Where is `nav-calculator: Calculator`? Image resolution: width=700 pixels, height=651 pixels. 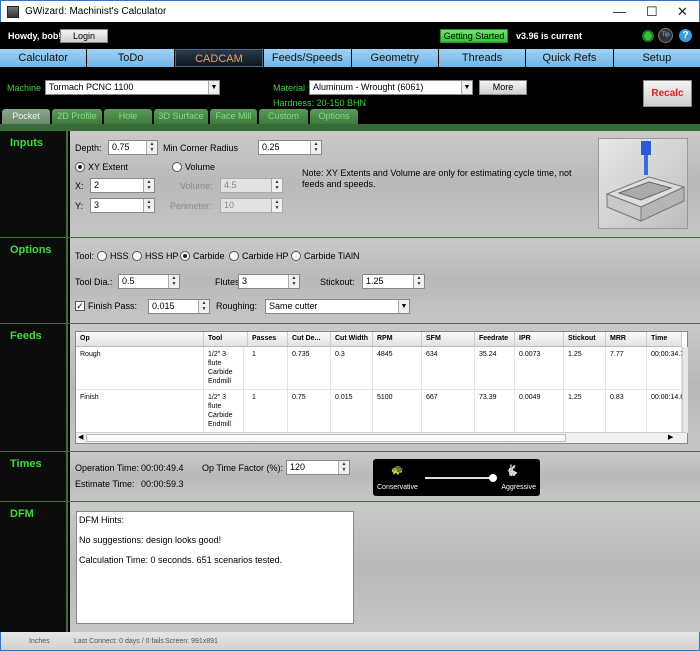 nav-calculator: Calculator is located at coordinates (43, 58).